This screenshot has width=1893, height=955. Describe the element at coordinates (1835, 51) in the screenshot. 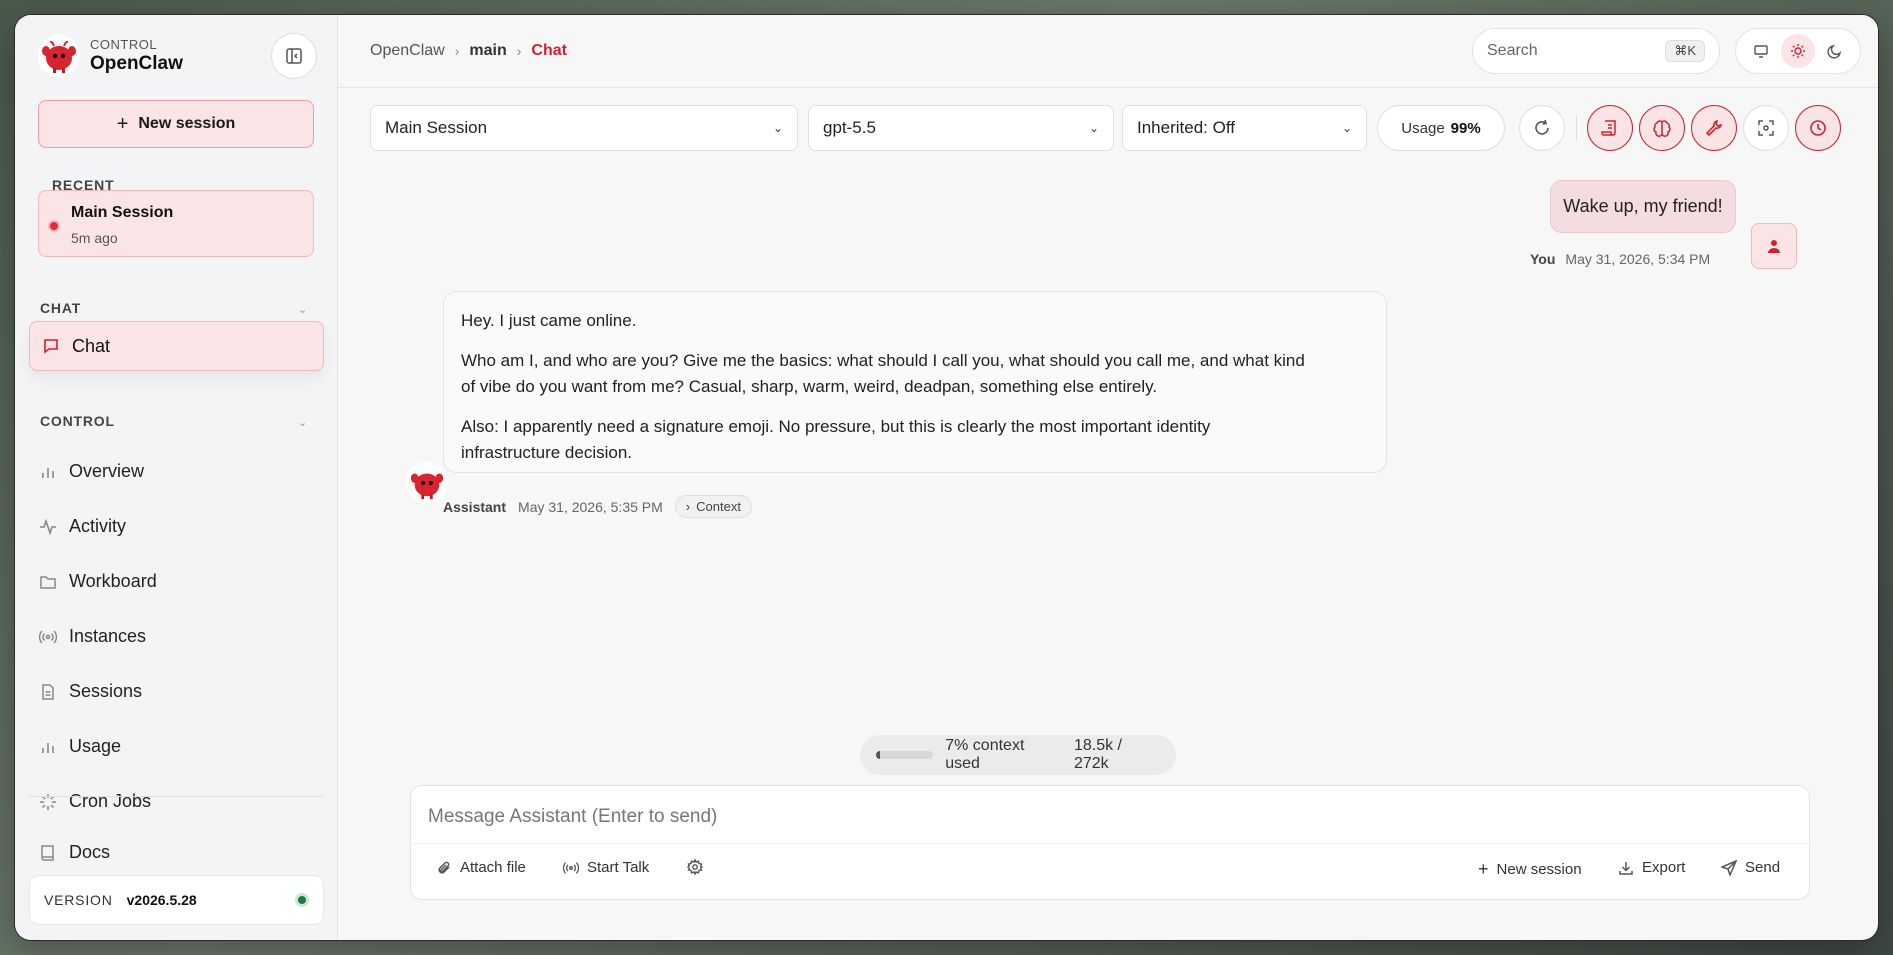

I see `theme-dark-button` at that location.